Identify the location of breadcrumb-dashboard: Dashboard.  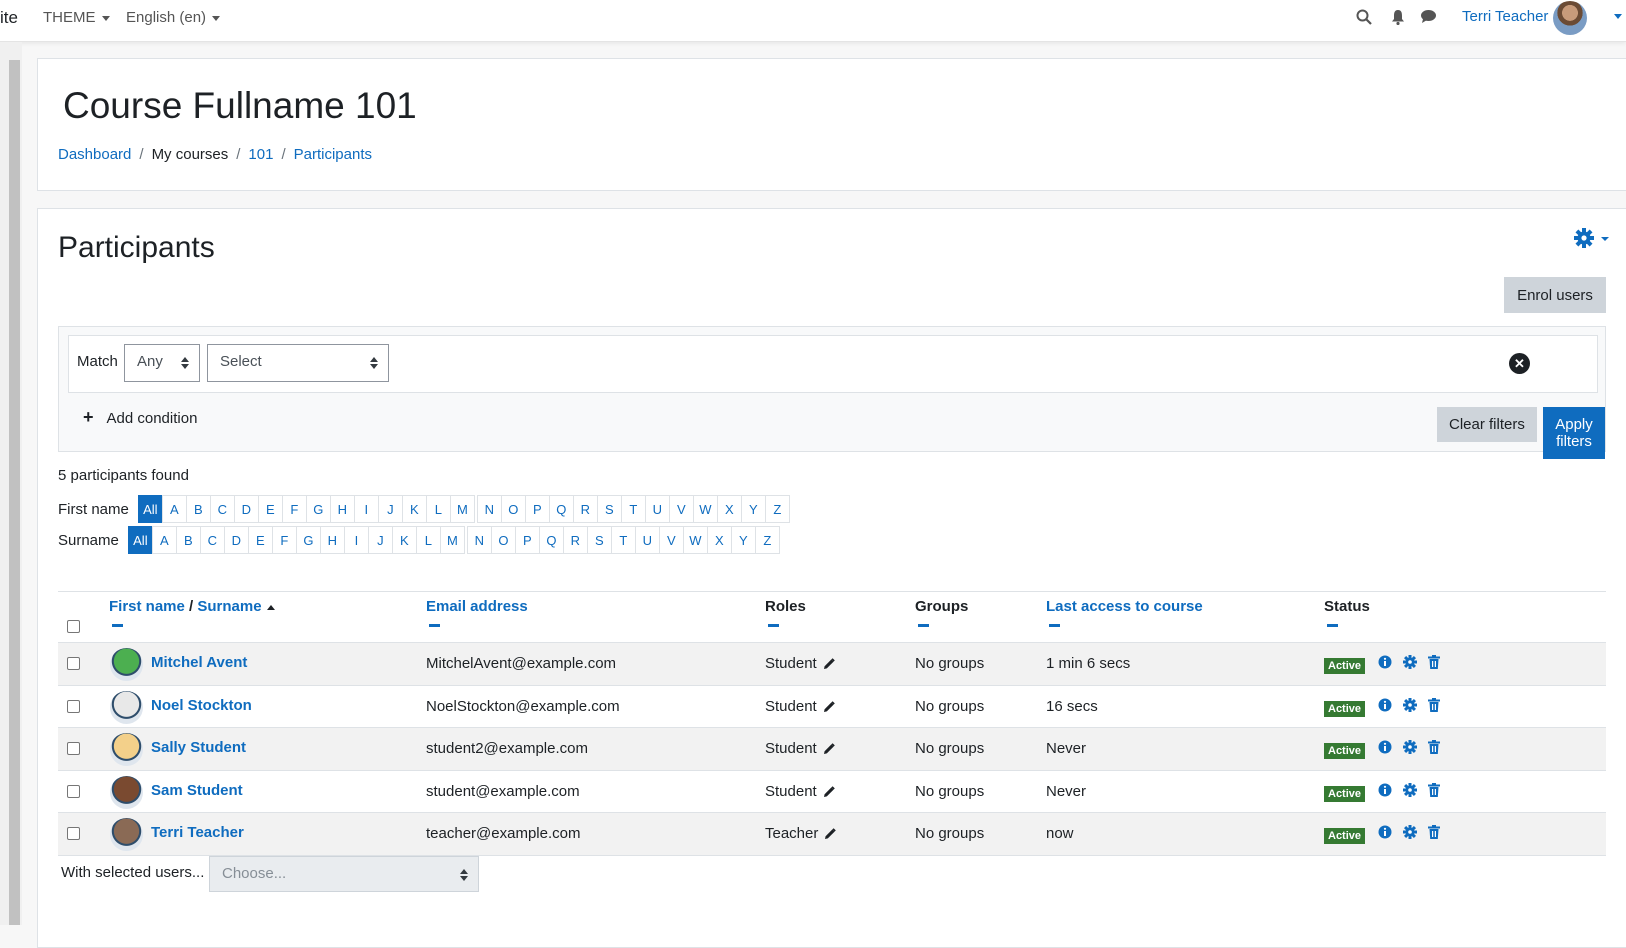
(94, 154).